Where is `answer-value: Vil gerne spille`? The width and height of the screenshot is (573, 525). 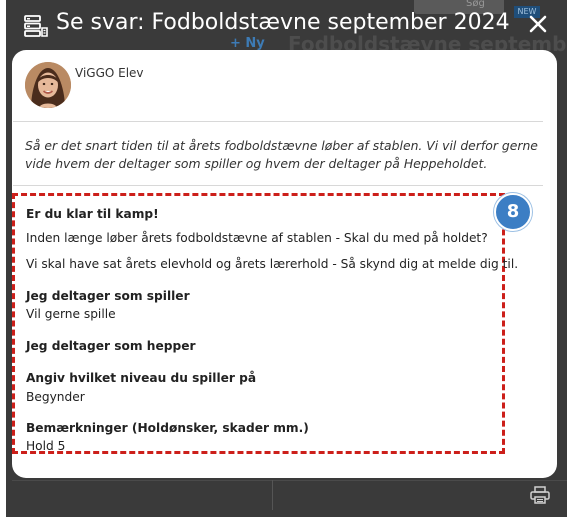
answer-value: Vil gerne spille is located at coordinates (71, 314).